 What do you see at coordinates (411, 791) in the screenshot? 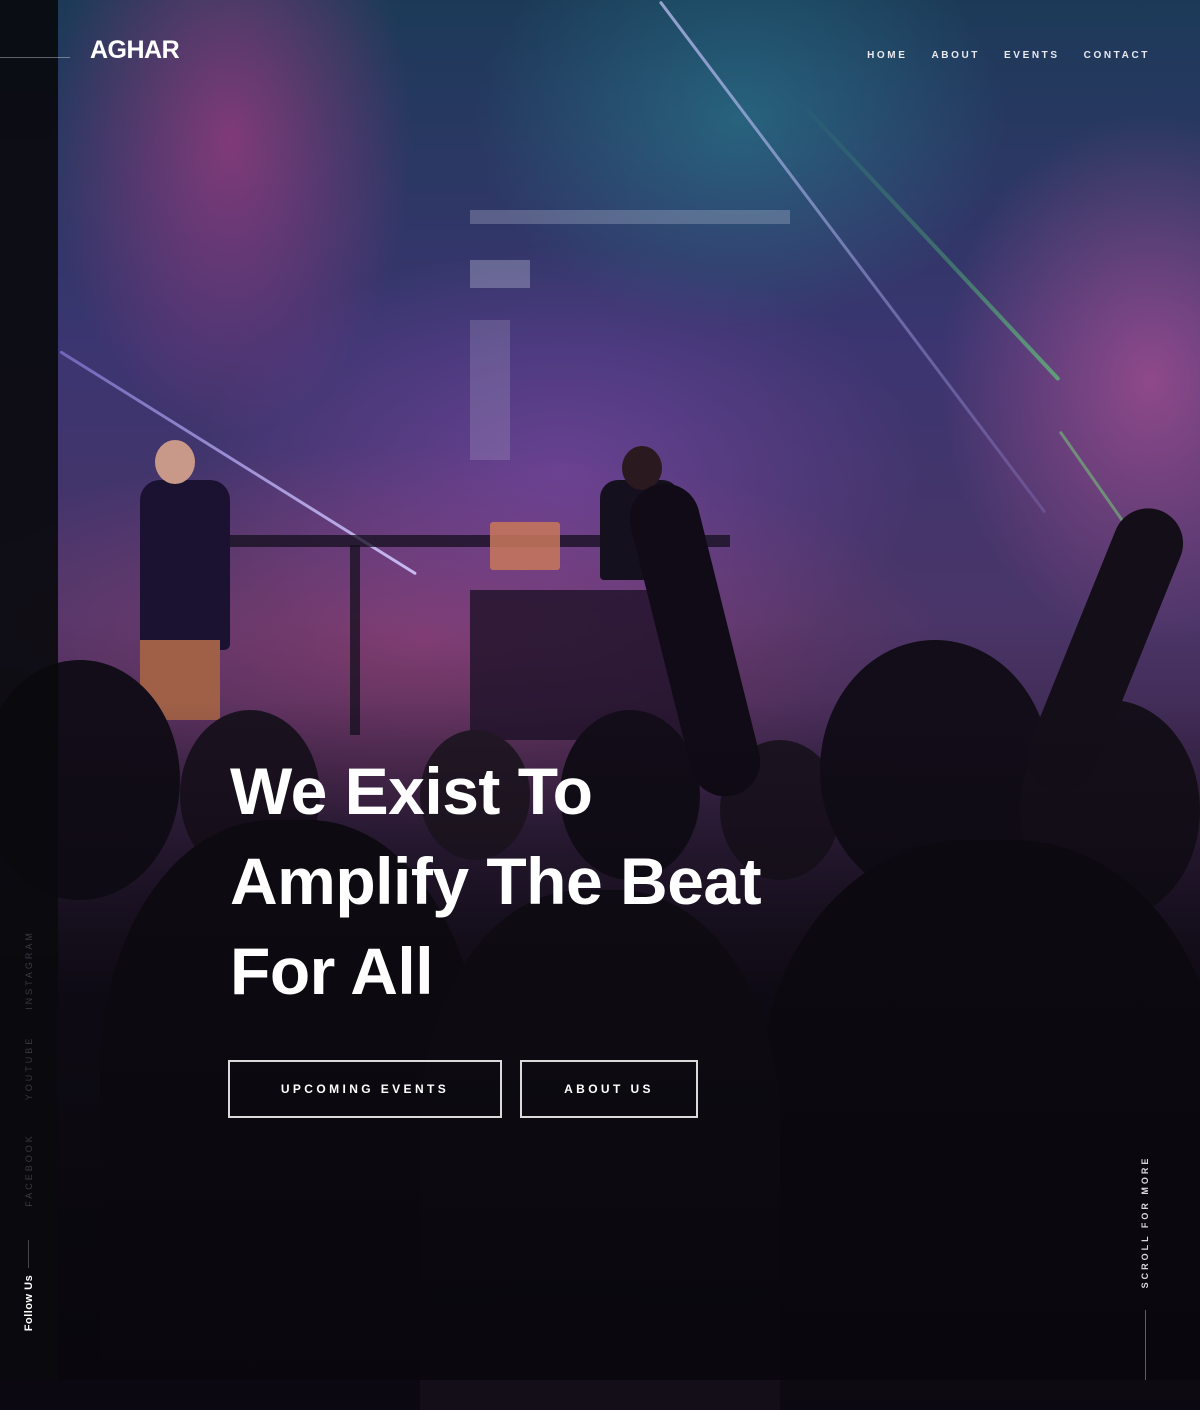
I see `headline-line-1: We Exist To` at bounding box center [411, 791].